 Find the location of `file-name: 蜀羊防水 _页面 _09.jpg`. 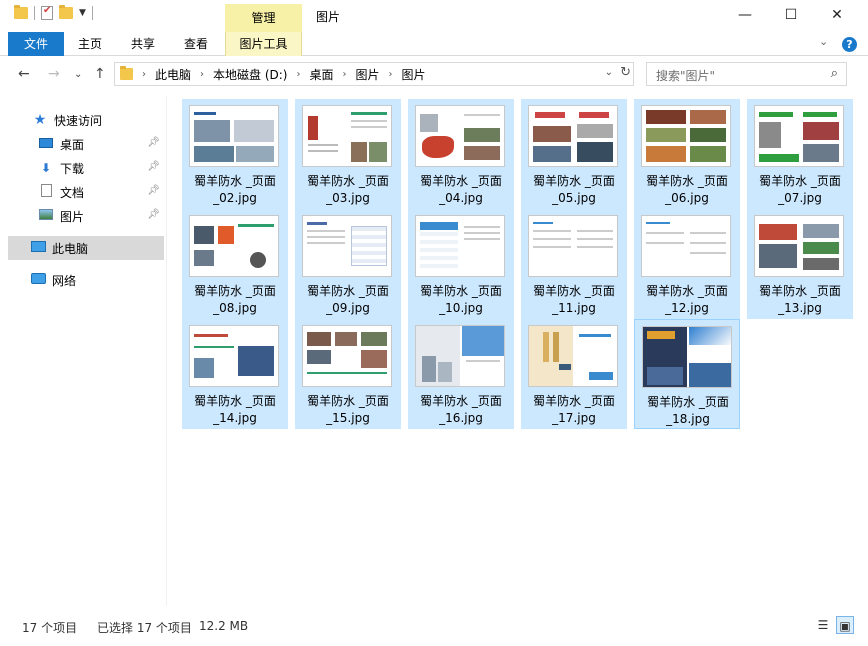

file-name: 蜀羊防水 _页面 _09.jpg is located at coordinates (348, 299).